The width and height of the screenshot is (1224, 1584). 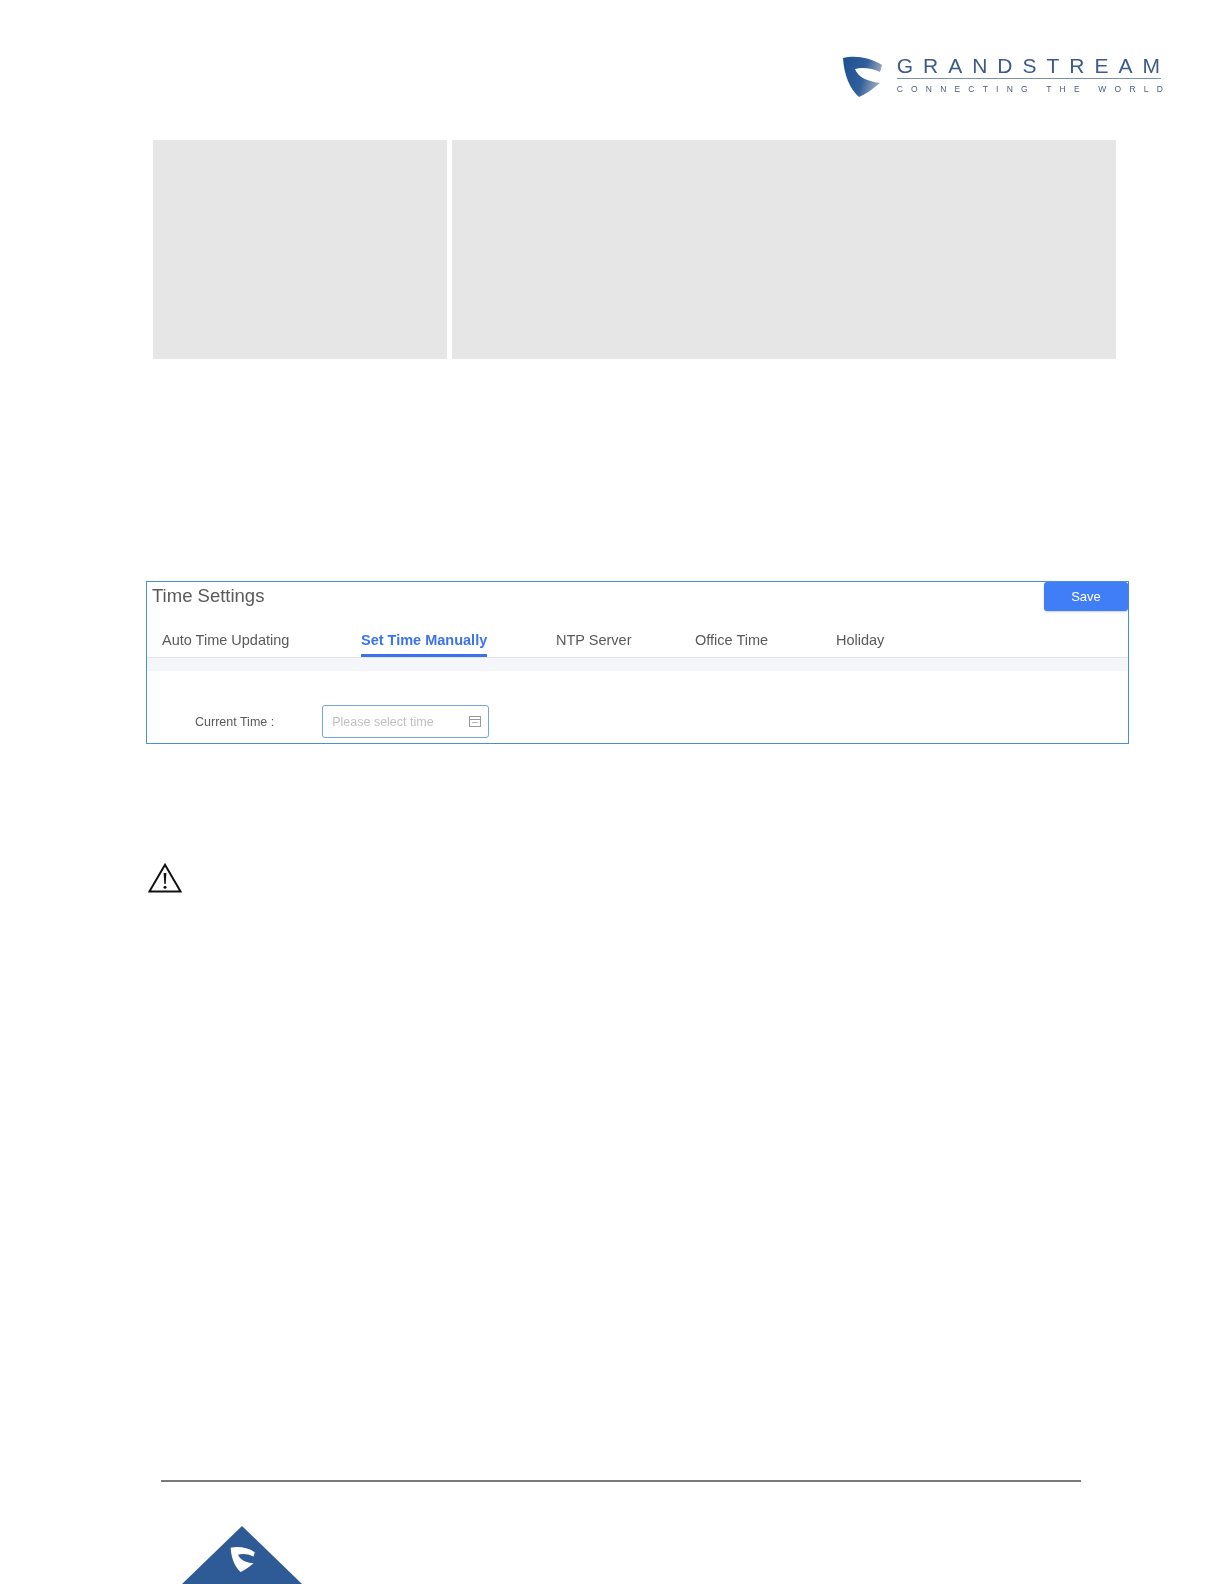 What do you see at coordinates (235, 721) in the screenshot?
I see `field-label: Current Time :` at bounding box center [235, 721].